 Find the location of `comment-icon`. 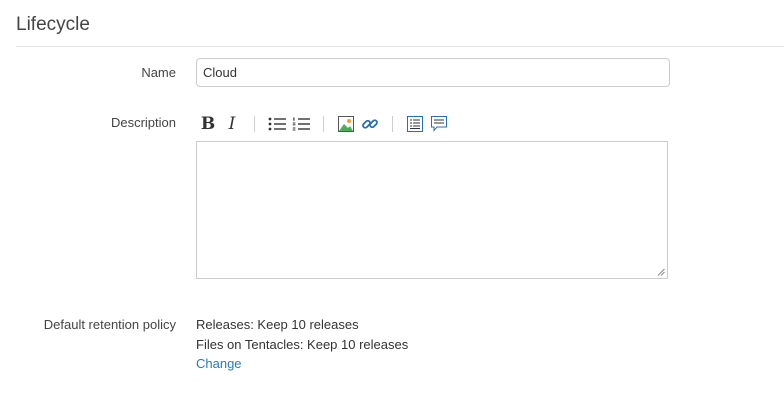

comment-icon is located at coordinates (439, 124).